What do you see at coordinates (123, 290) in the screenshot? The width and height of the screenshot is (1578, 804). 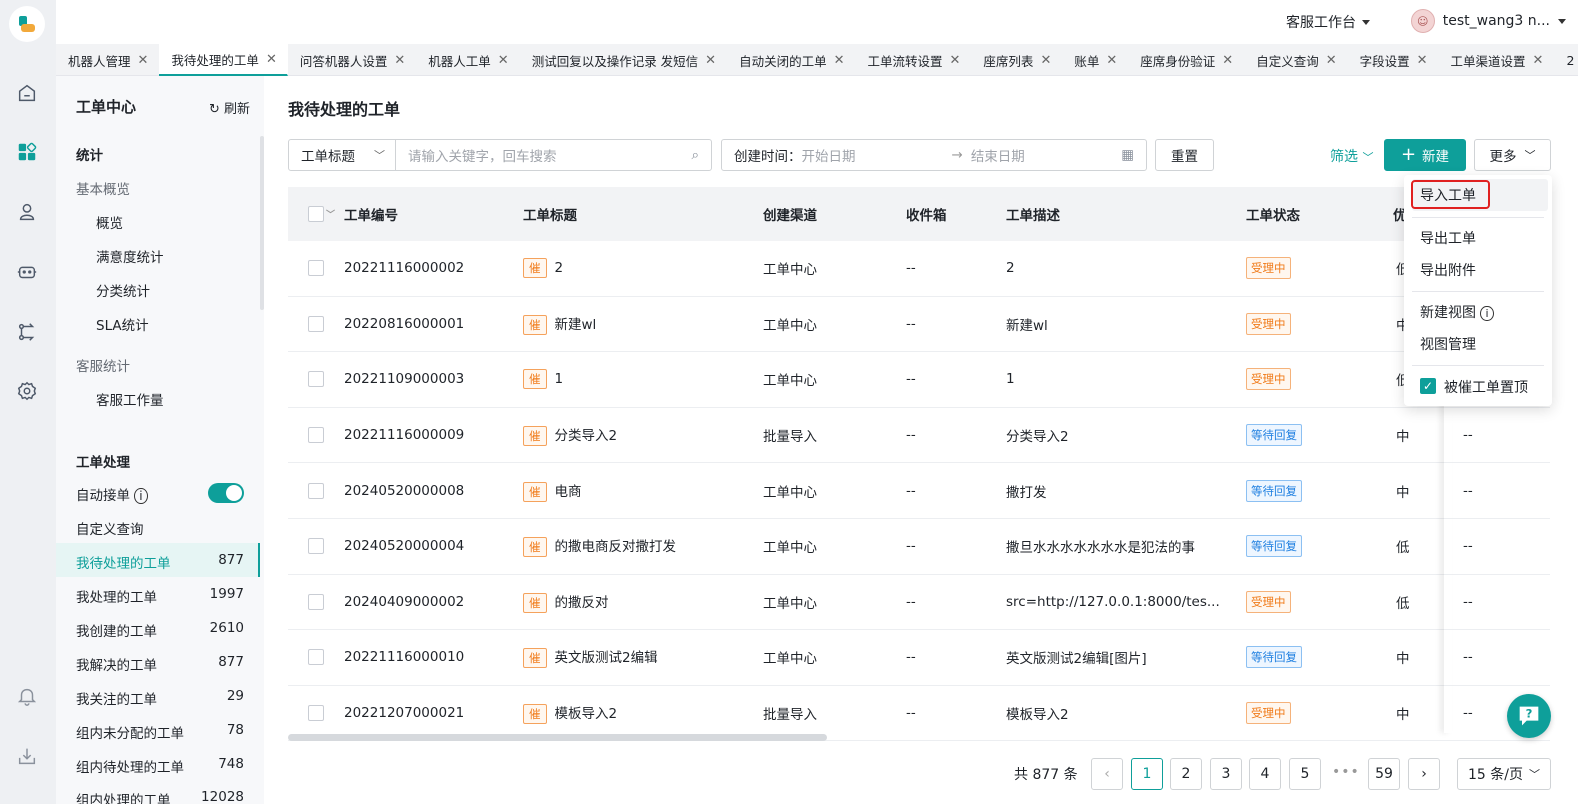 I see `nav-item-category: 分类统计` at bounding box center [123, 290].